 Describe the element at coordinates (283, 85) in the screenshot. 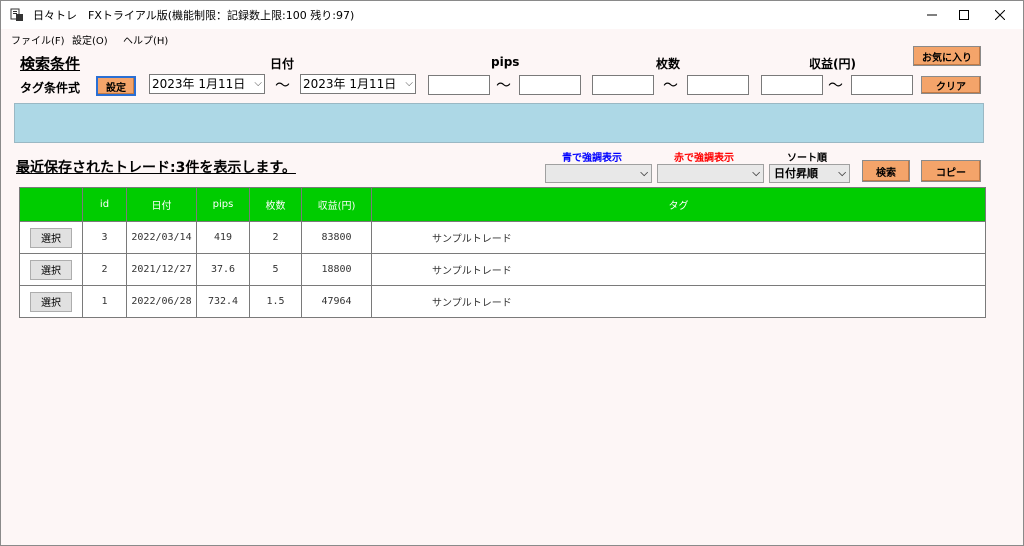

I see `date-range-tilde: 〜` at that location.